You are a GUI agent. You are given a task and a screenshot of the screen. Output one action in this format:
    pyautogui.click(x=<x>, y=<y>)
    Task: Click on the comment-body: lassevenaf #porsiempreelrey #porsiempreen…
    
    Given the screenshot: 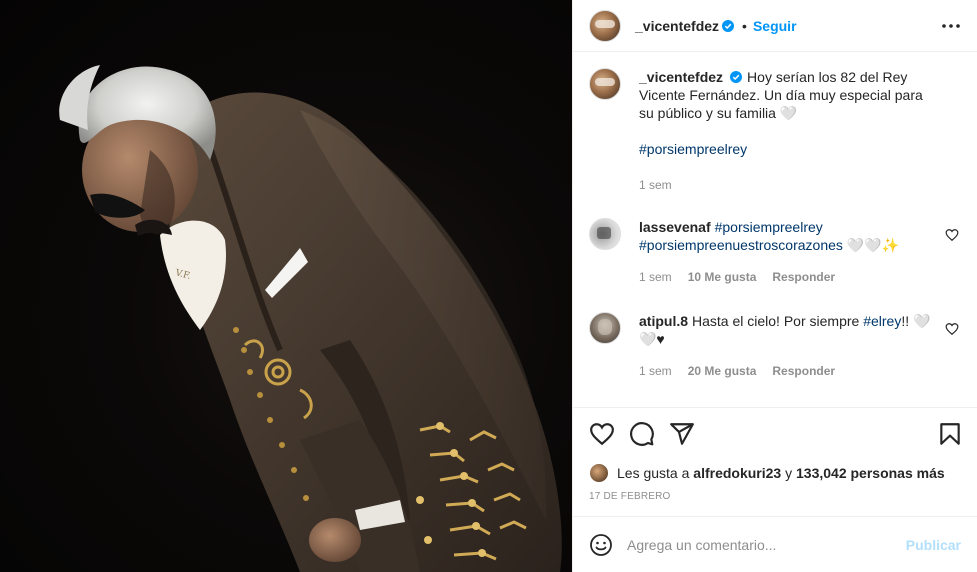 What is the action you would take?
    pyautogui.click(x=800, y=252)
    